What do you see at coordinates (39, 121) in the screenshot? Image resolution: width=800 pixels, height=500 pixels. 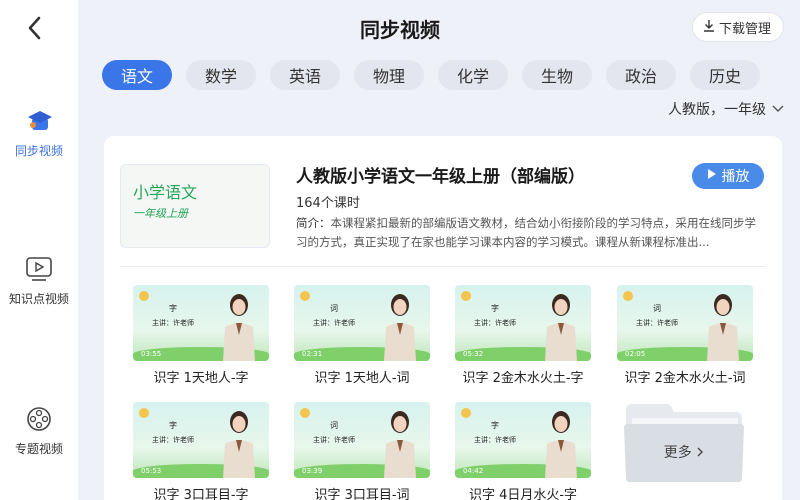 I see `graduation-cap-icon` at bounding box center [39, 121].